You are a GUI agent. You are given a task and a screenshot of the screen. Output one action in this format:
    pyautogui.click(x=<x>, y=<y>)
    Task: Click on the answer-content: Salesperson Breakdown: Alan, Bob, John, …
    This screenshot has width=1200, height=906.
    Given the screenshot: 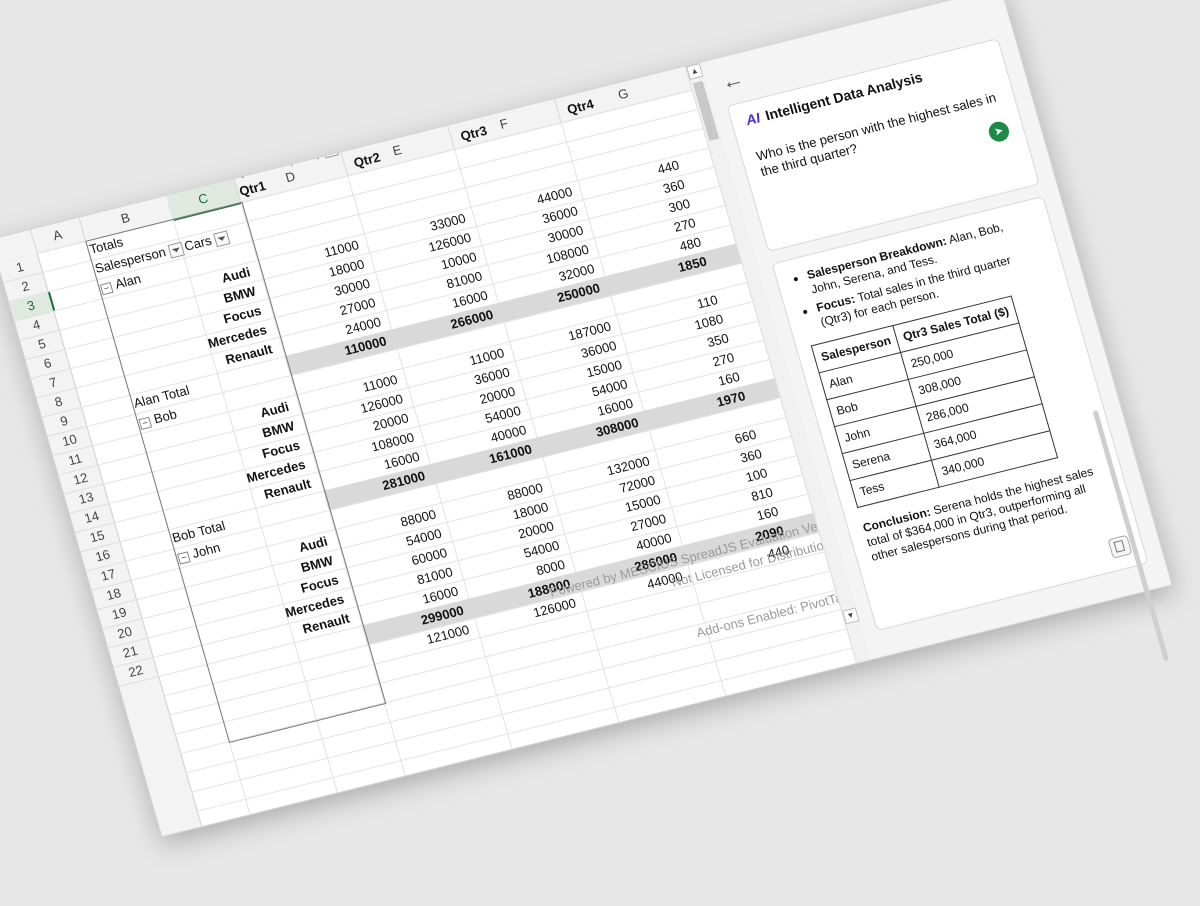 What is the action you would take?
    pyautogui.click(x=952, y=388)
    